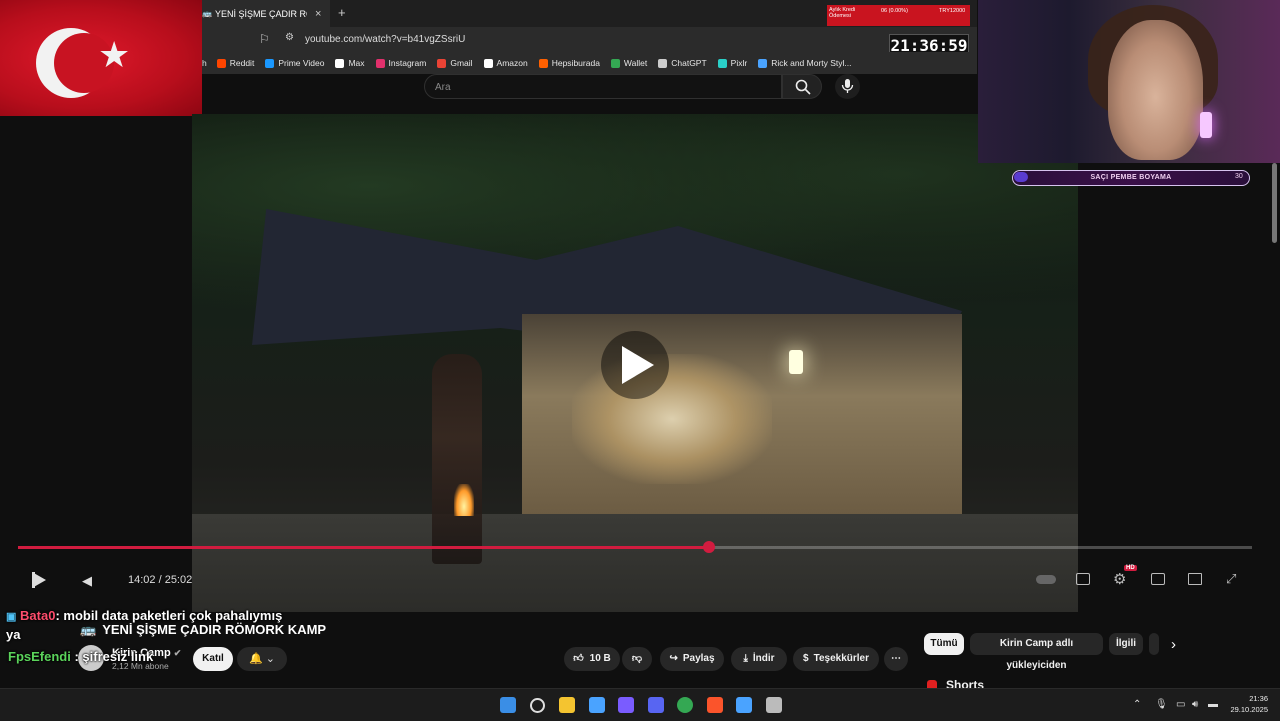 The height and width of the screenshot is (721, 1280). What do you see at coordinates (488, 63) in the screenshot?
I see `amazon-icon` at bounding box center [488, 63].